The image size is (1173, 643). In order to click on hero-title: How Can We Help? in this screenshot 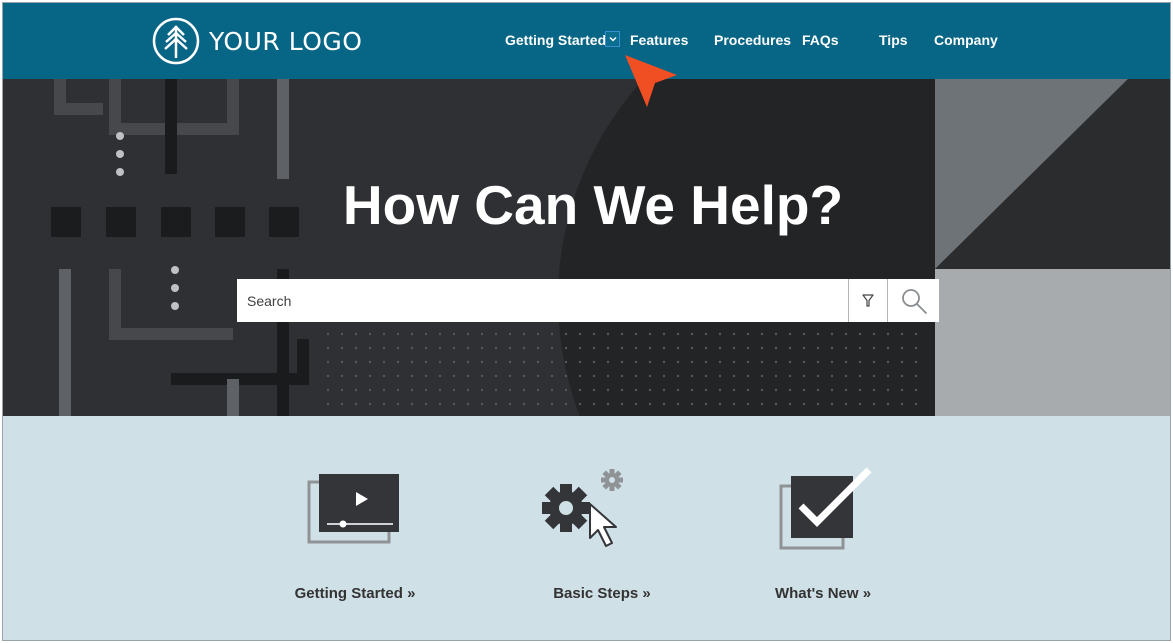, I will do `click(593, 205)`.